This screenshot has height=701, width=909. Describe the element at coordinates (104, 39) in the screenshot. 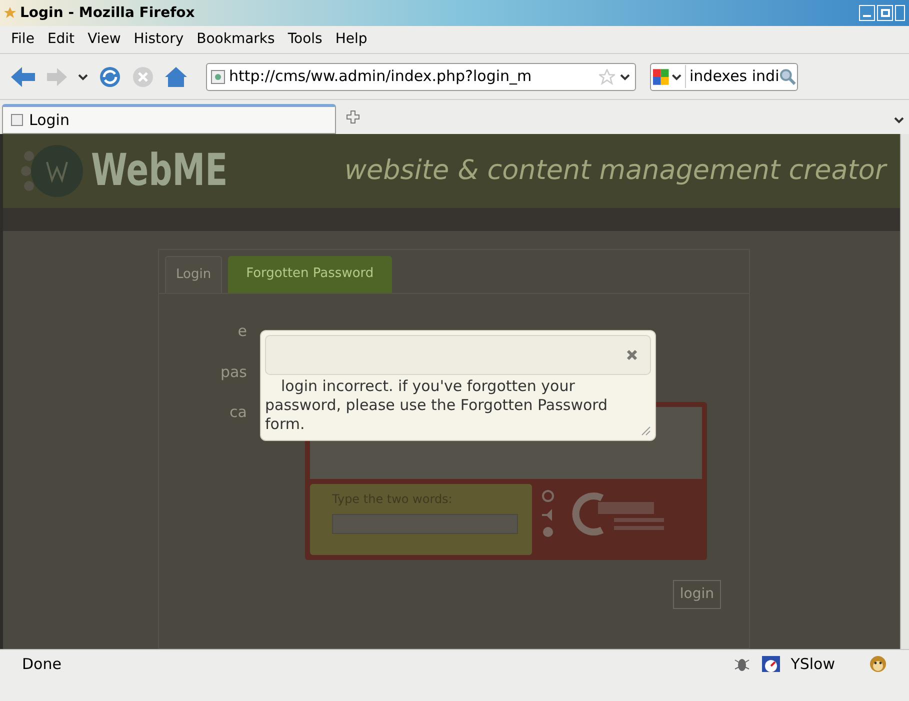

I see `menu-item: View` at that location.